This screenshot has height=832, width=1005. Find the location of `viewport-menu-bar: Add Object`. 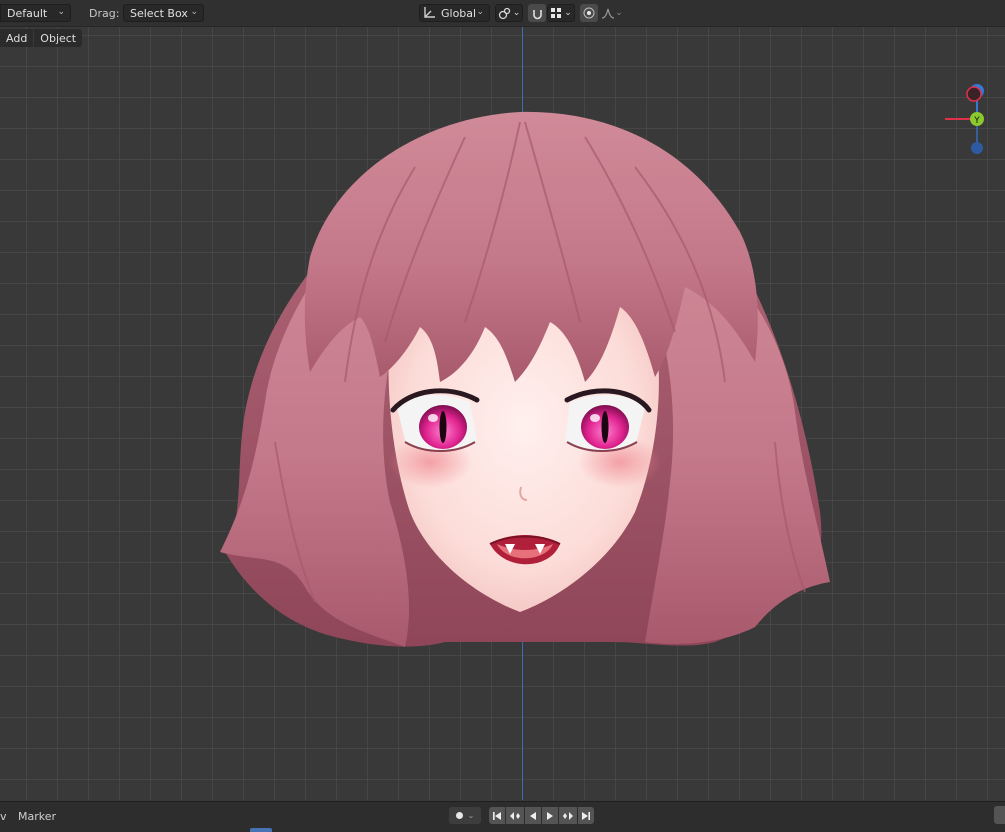

viewport-menu-bar: Add Object is located at coordinates (41, 39).